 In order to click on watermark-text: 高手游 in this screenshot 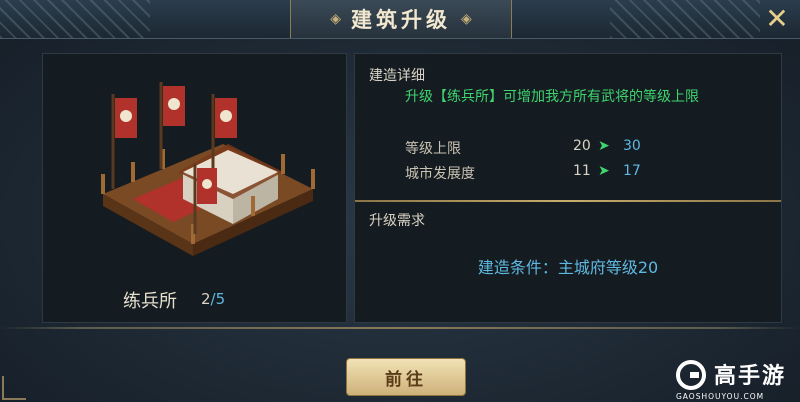, I will do `click(750, 376)`.